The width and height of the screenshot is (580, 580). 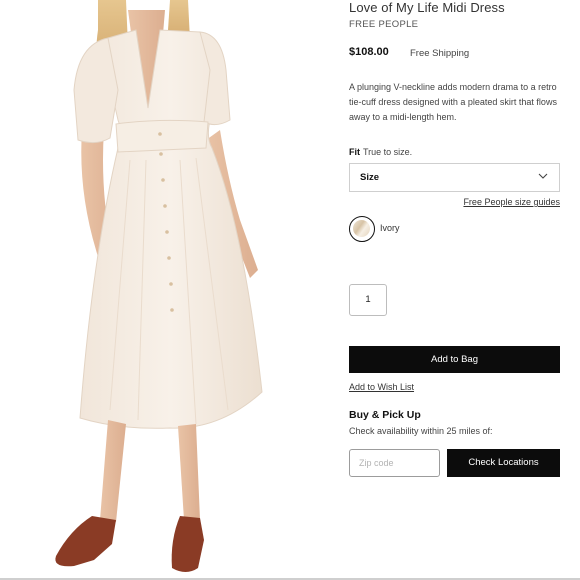 I want to click on leg-right, so click(x=189, y=472).